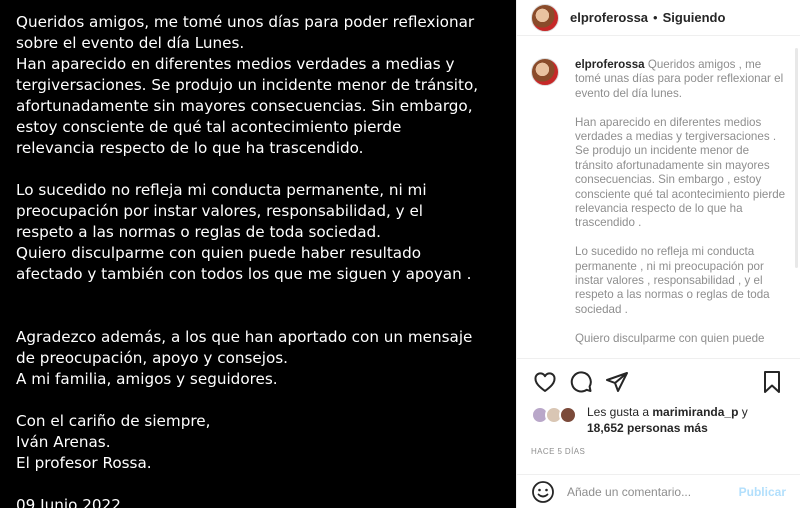 The height and width of the screenshot is (508, 800). I want to click on comment-input, so click(653, 491).